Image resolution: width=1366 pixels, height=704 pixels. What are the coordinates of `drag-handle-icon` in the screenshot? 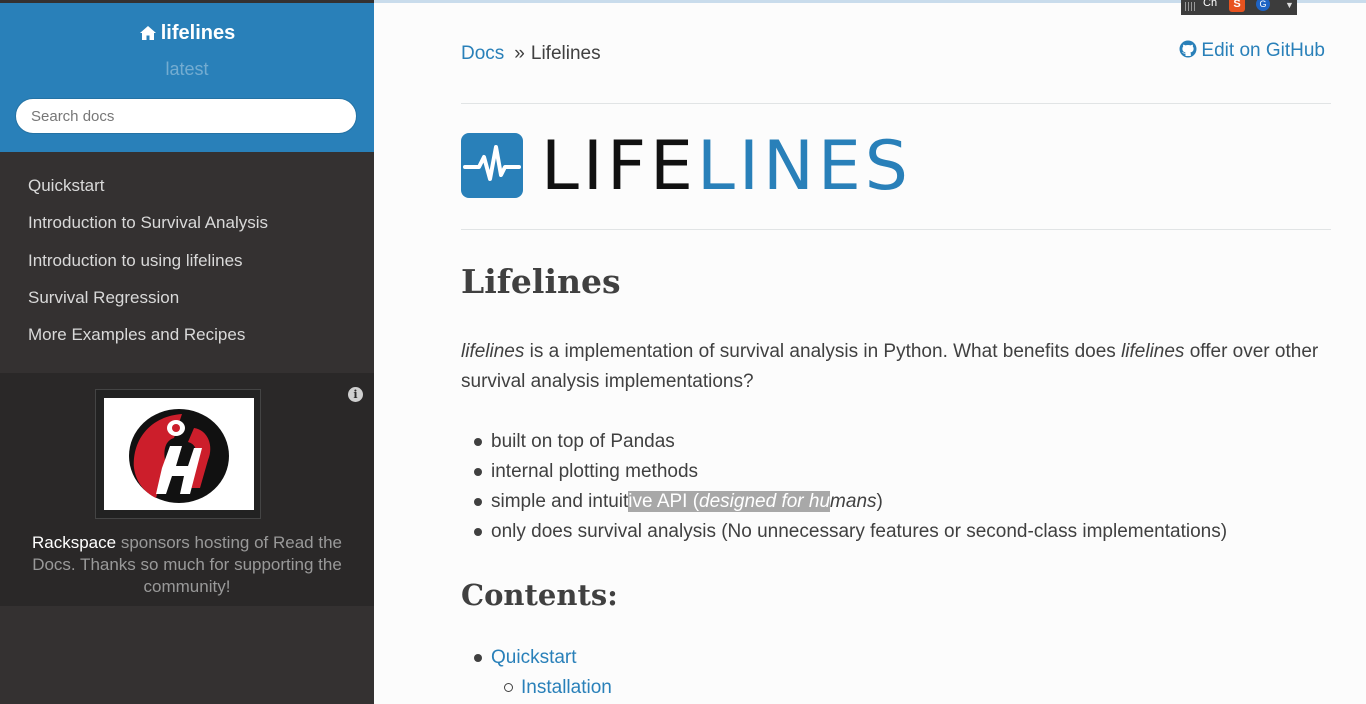 It's located at (1190, 6).